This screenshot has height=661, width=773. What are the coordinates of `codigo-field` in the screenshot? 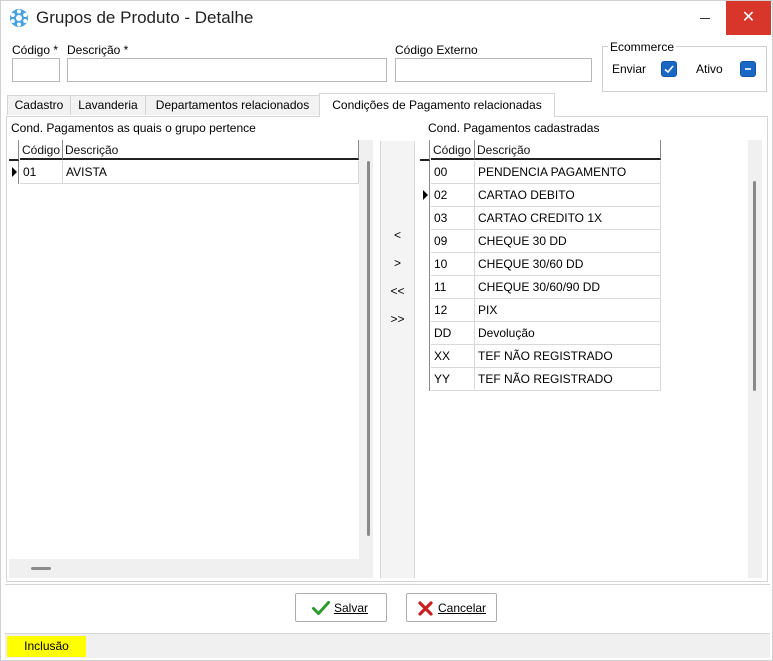 It's located at (36, 70).